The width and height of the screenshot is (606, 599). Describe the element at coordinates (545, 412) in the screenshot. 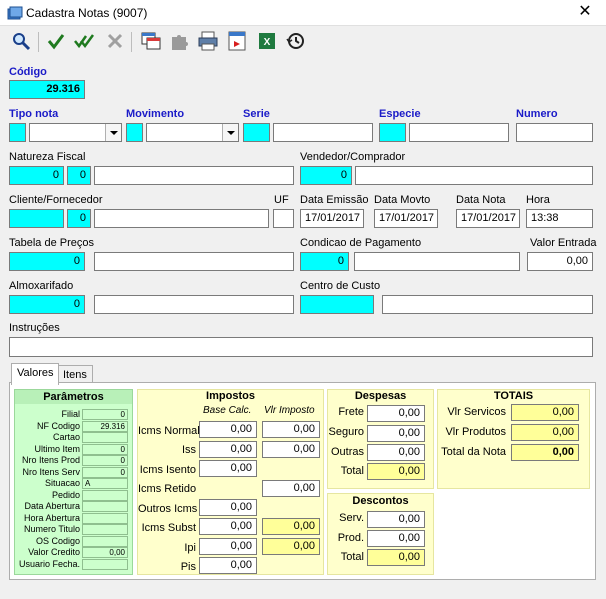

I see `vlr-servicos-field: 0,00` at that location.